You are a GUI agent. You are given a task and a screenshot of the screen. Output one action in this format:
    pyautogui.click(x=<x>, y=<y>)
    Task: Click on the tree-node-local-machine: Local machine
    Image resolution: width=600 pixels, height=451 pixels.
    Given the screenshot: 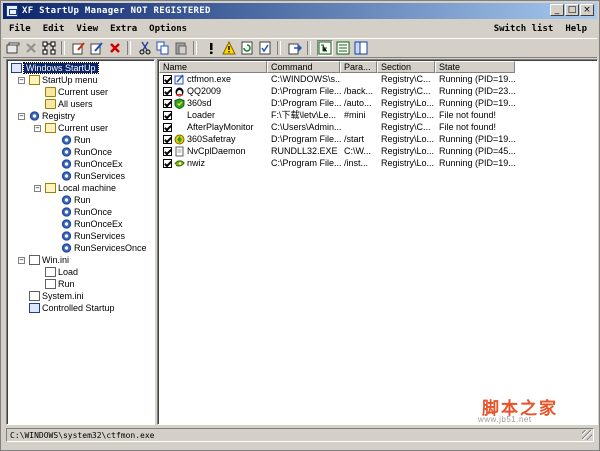 What is the action you would take?
    pyautogui.click(x=80, y=188)
    